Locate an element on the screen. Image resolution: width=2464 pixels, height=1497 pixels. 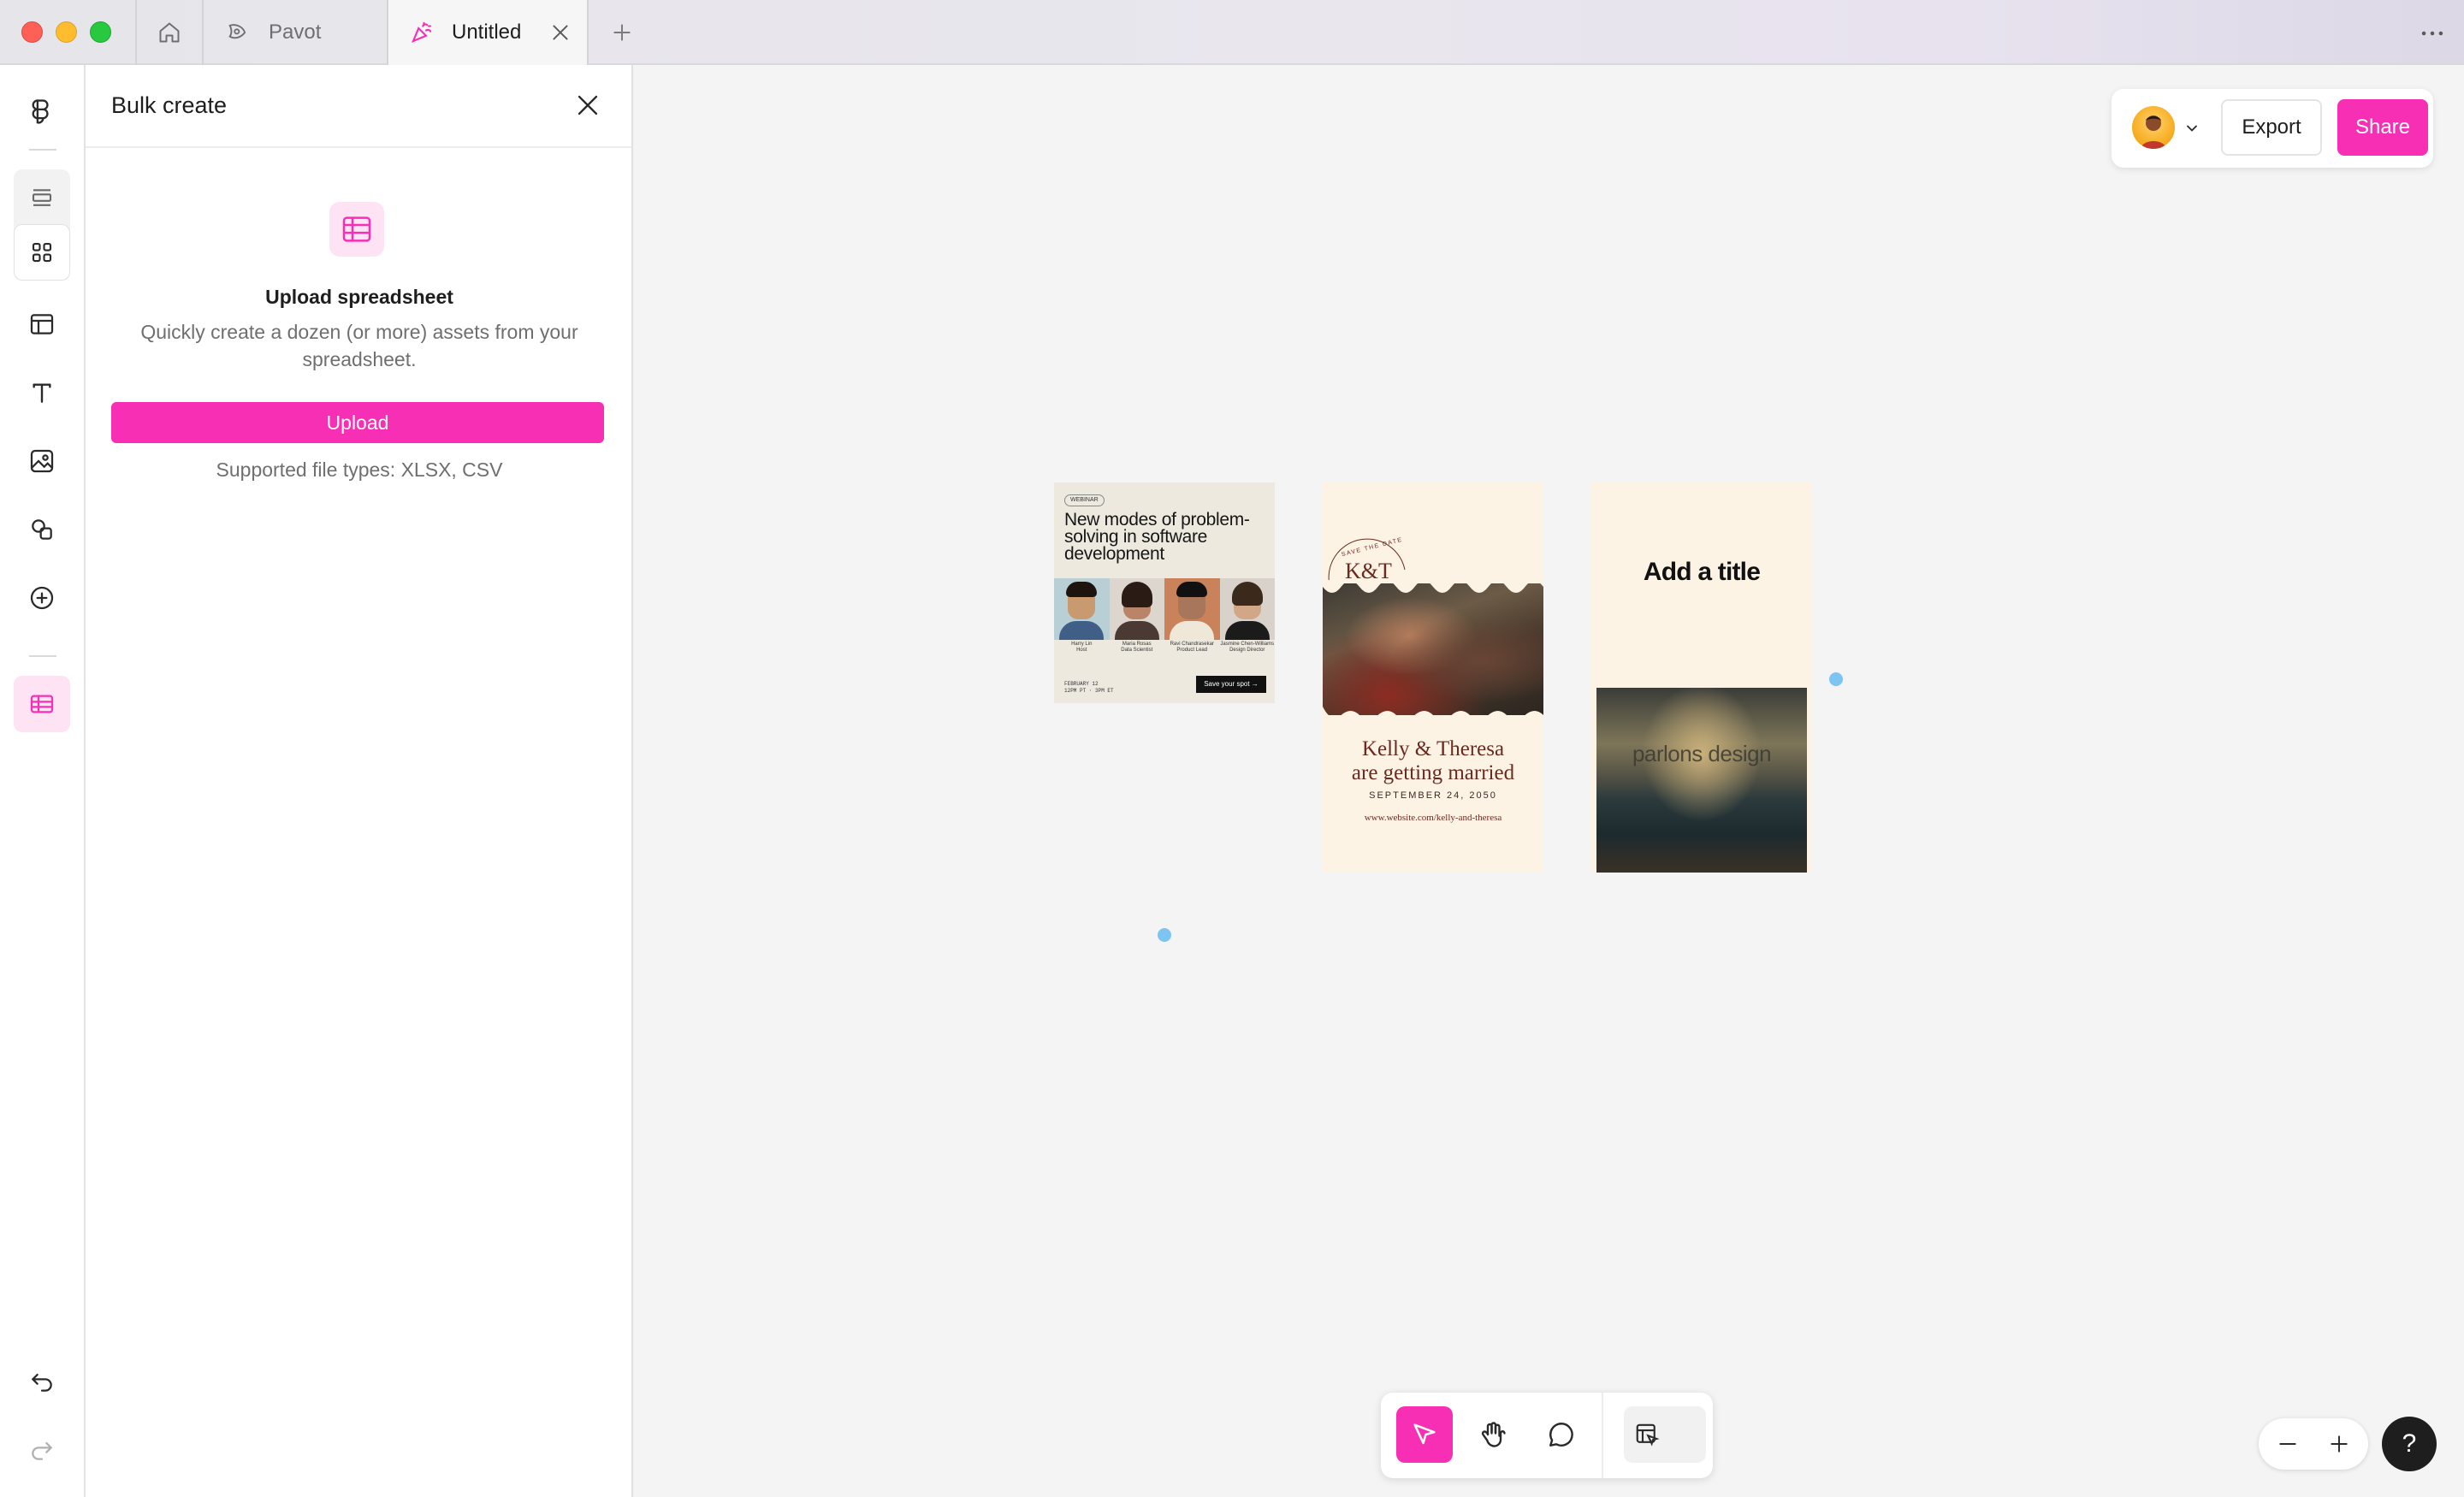
select-tool-button is located at coordinates (1424, 1434).